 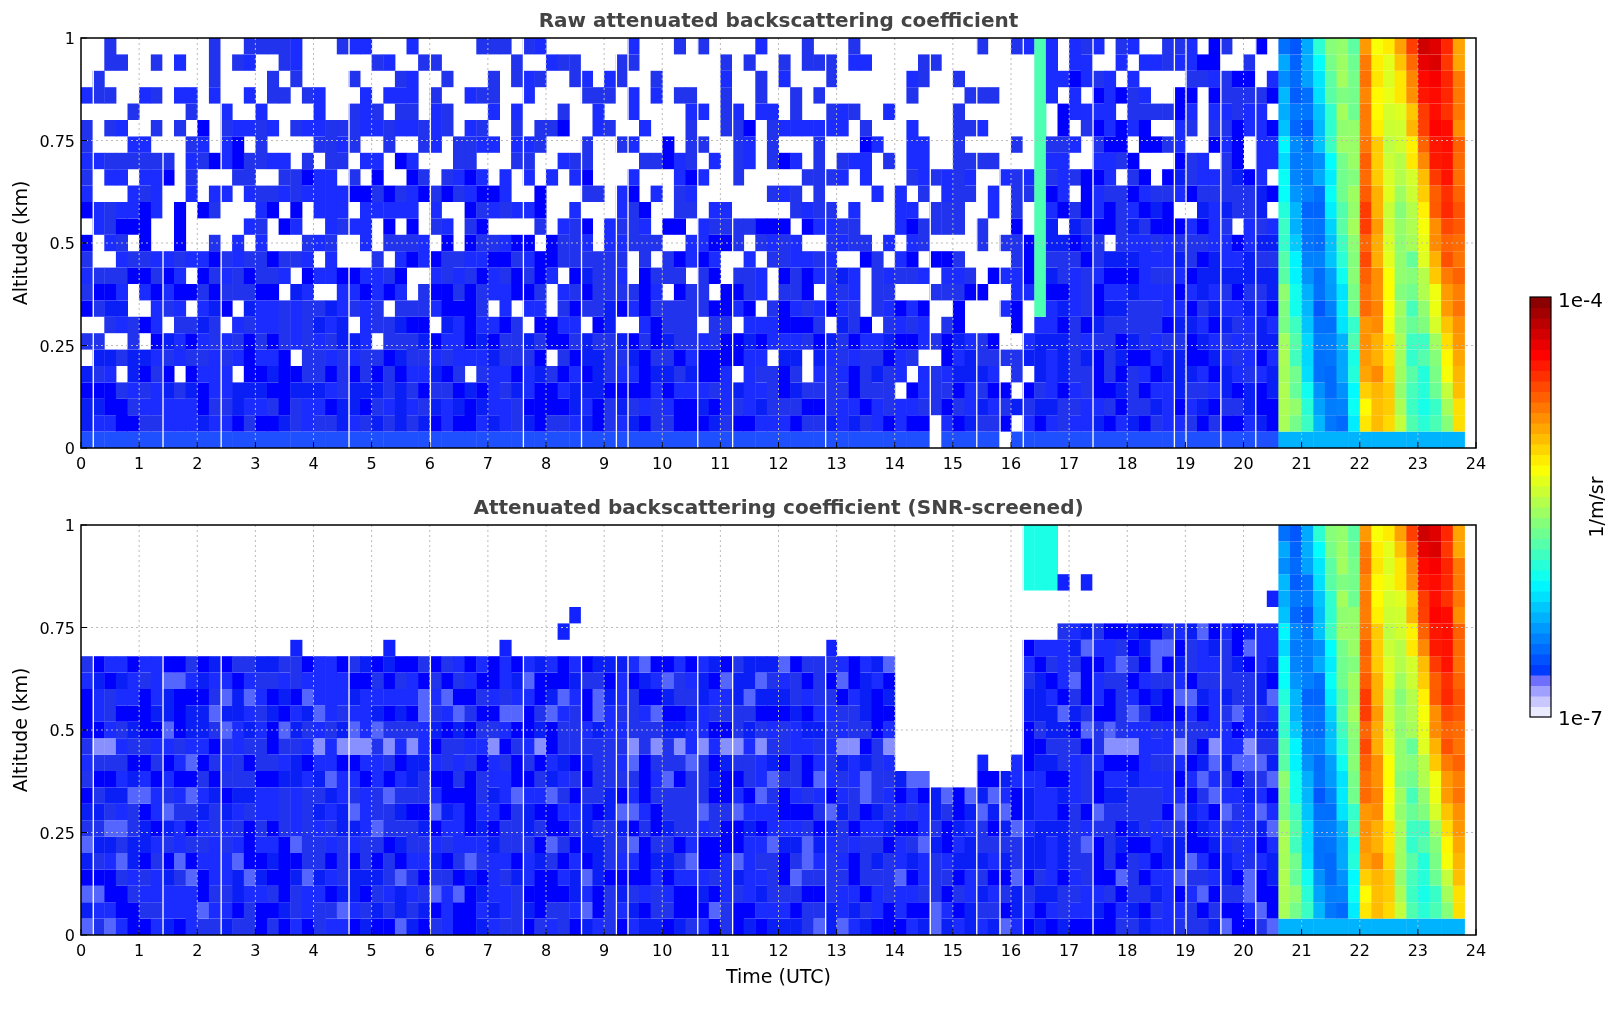 I want to click on tick-label: 1e-4, so click(x=1580, y=300).